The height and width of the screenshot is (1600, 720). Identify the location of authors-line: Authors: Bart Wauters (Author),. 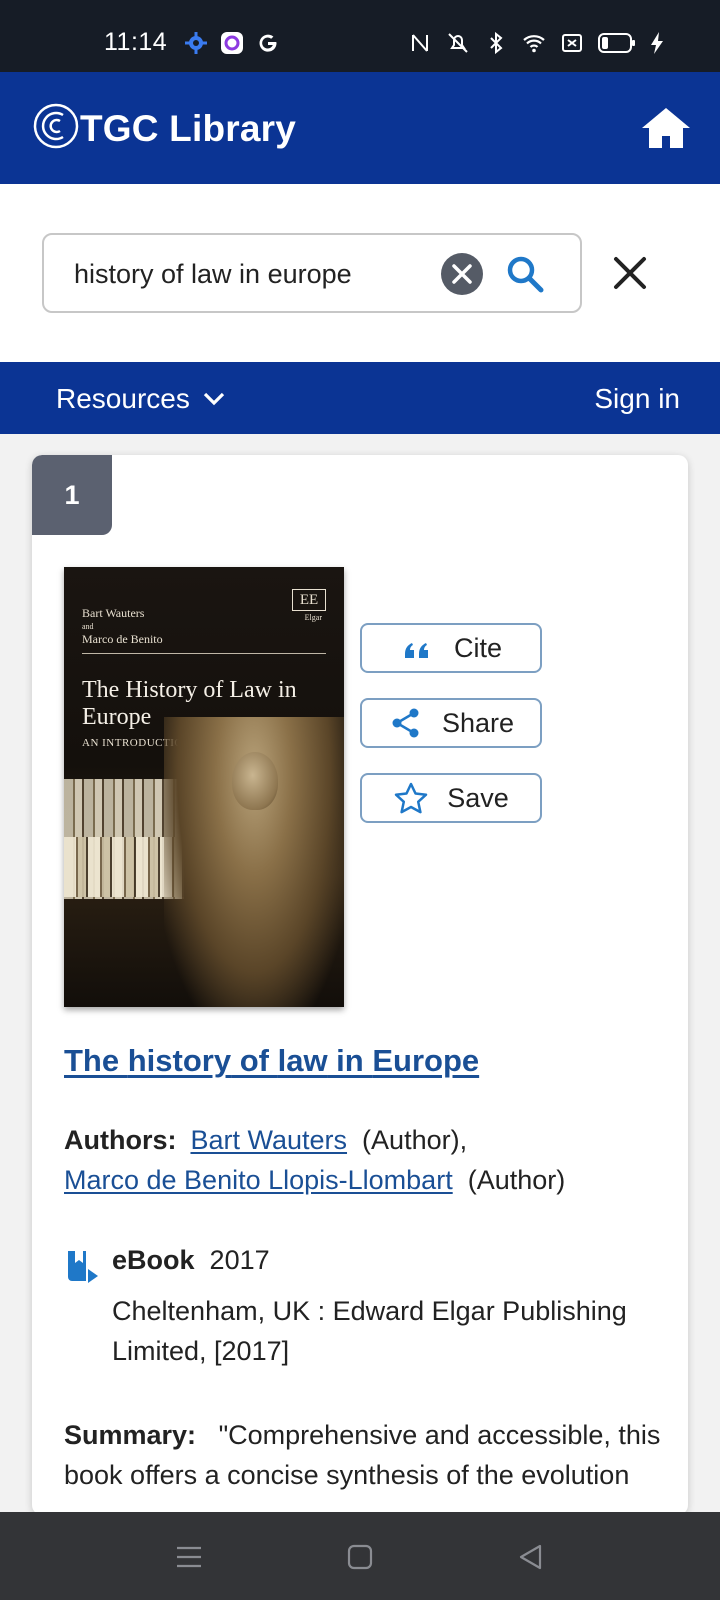
(265, 1140).